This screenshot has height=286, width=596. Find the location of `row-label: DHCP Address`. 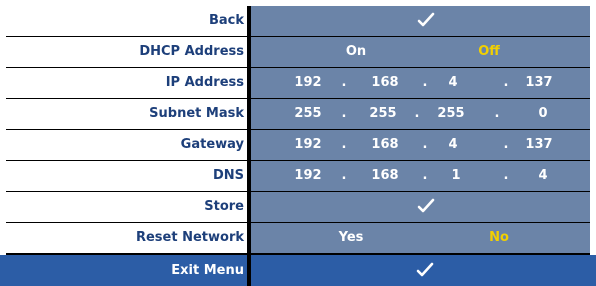

row-label: DHCP Address is located at coordinates (126, 52).